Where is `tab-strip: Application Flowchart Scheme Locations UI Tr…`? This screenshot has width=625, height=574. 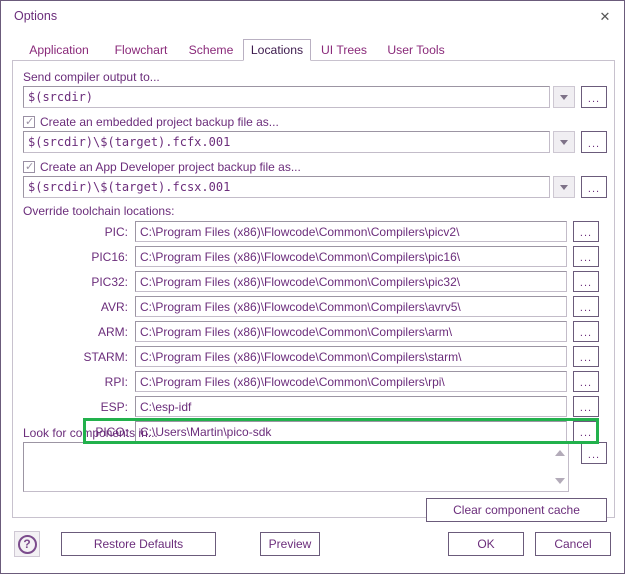
tab-strip: Application Flowchart Scheme Locations UI Tr… is located at coordinates (313, 50).